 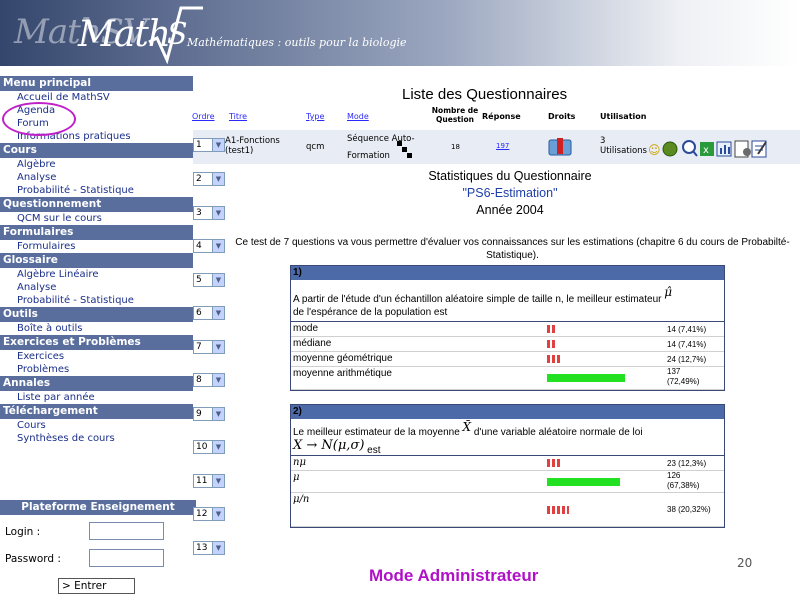 I want to click on sidebar-section-header: Glossaire, so click(x=96, y=260).